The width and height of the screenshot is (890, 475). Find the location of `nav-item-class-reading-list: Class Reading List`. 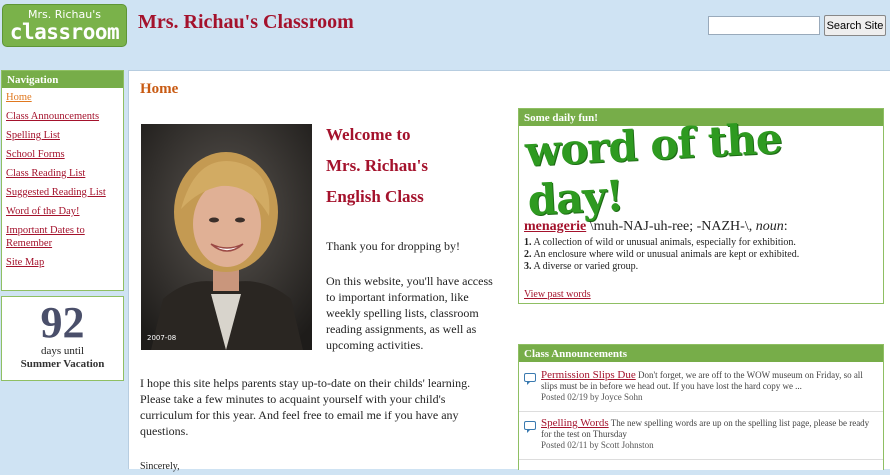

nav-item-class-reading-list: Class Reading List is located at coordinates (62, 173).